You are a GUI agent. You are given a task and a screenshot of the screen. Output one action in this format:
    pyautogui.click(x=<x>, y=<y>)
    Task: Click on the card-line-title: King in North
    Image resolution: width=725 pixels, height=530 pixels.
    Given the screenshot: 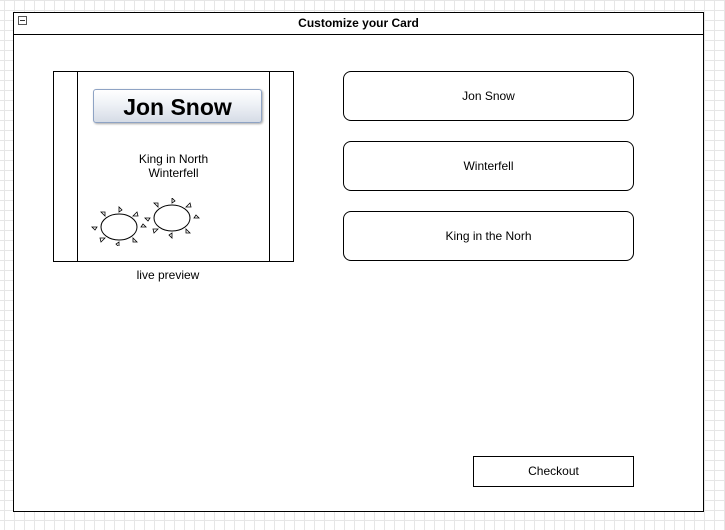 What is the action you would take?
    pyautogui.click(x=173, y=159)
    